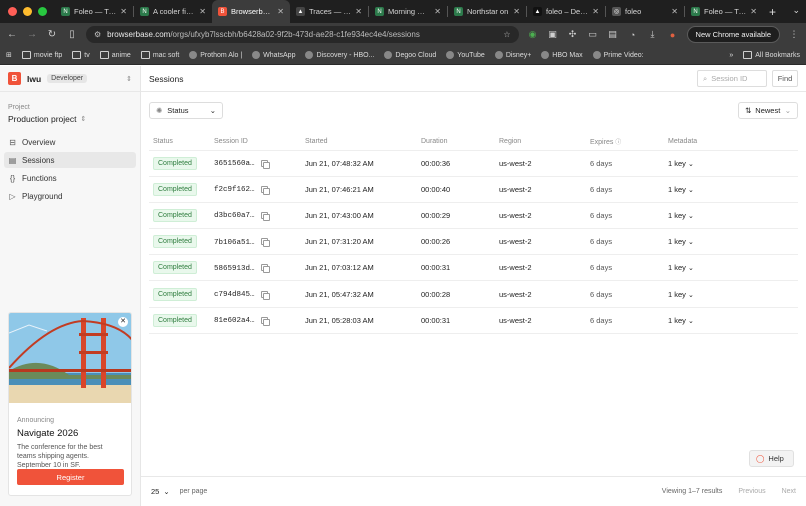 This screenshot has width=806, height=506. Describe the element at coordinates (771, 458) in the screenshot. I see `help-button: ◯ Help` at that location.